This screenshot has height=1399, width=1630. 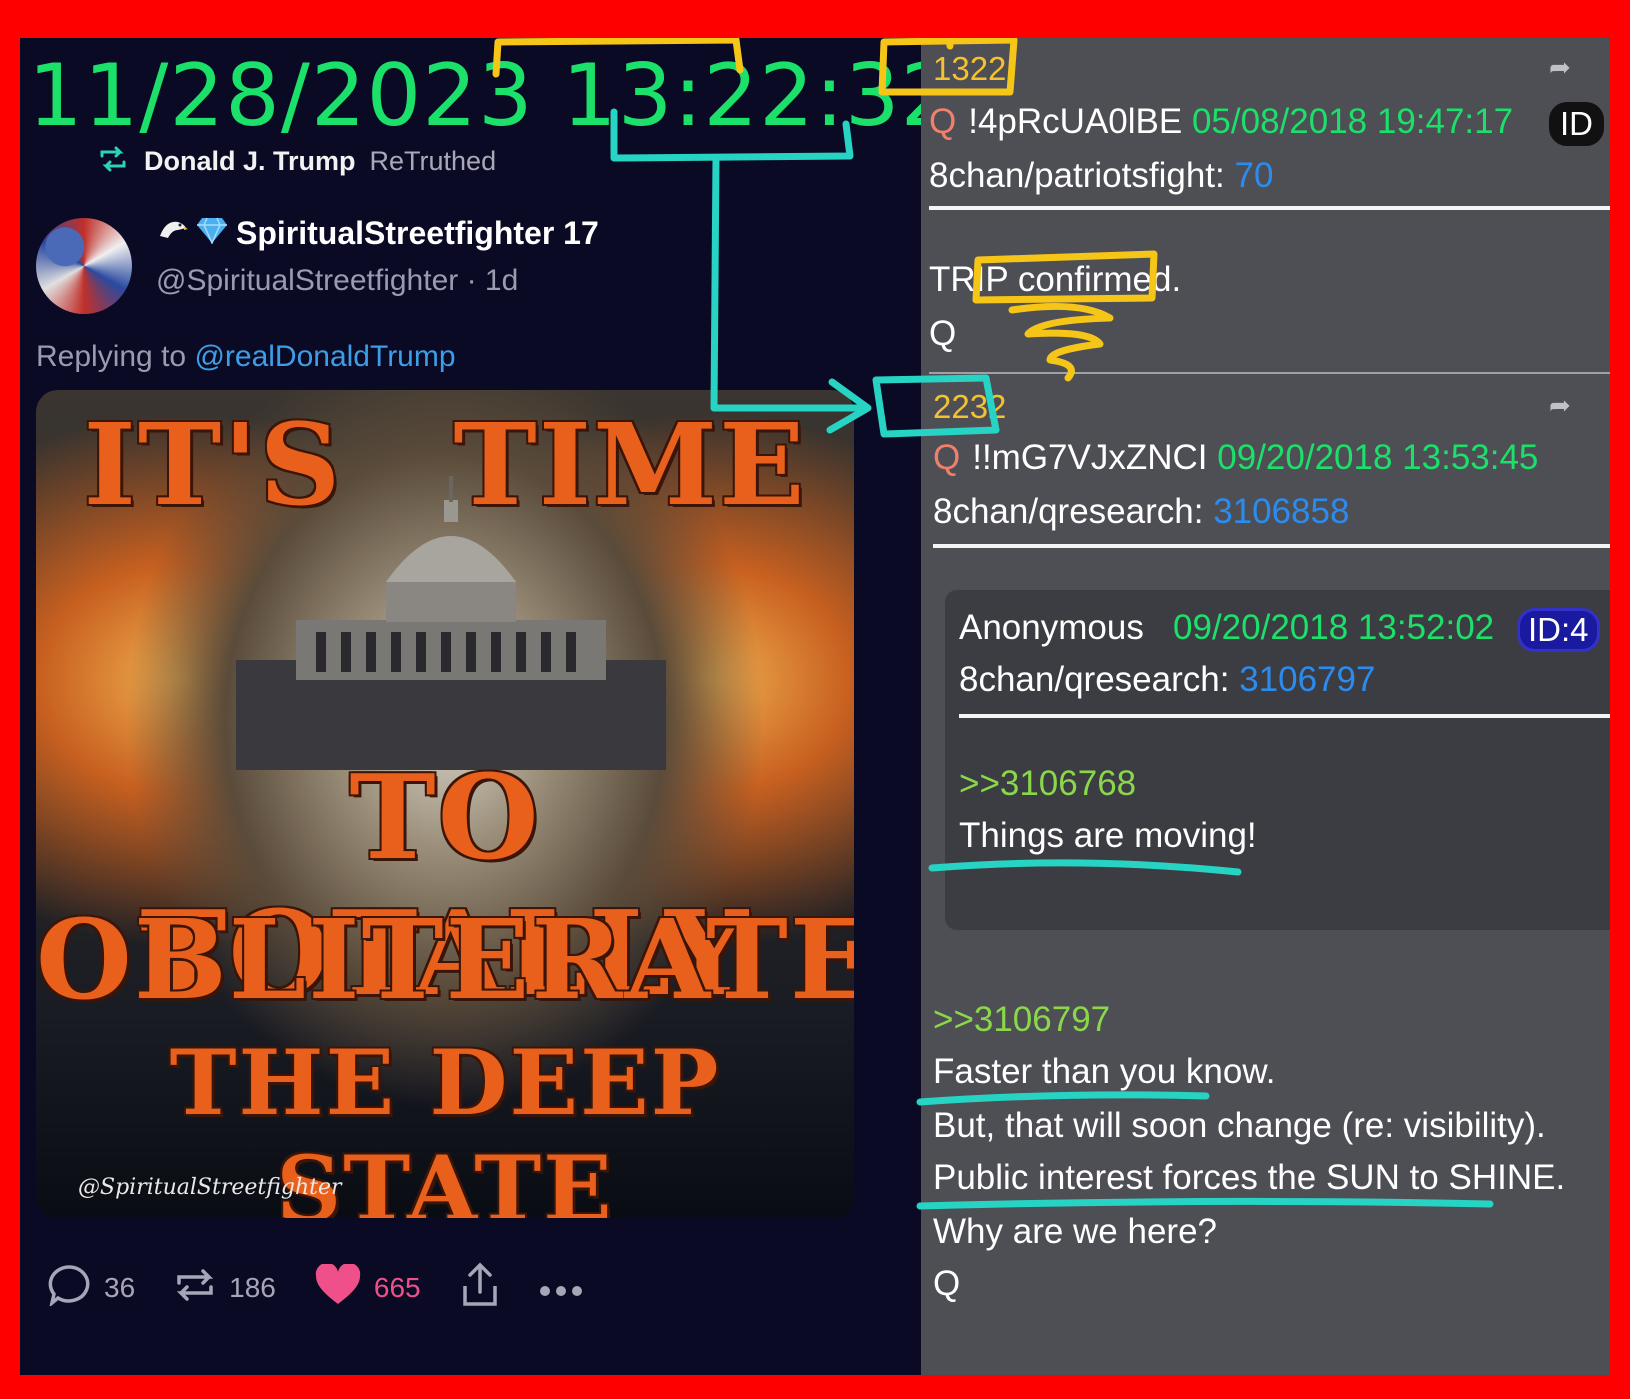 What do you see at coordinates (618, 58) in the screenshot?
I see `yellow-box-minutes` at bounding box center [618, 58].